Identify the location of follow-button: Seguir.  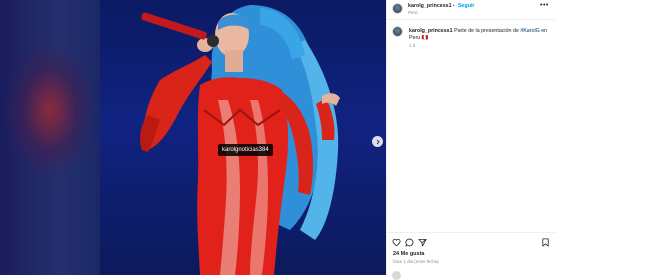
(466, 6).